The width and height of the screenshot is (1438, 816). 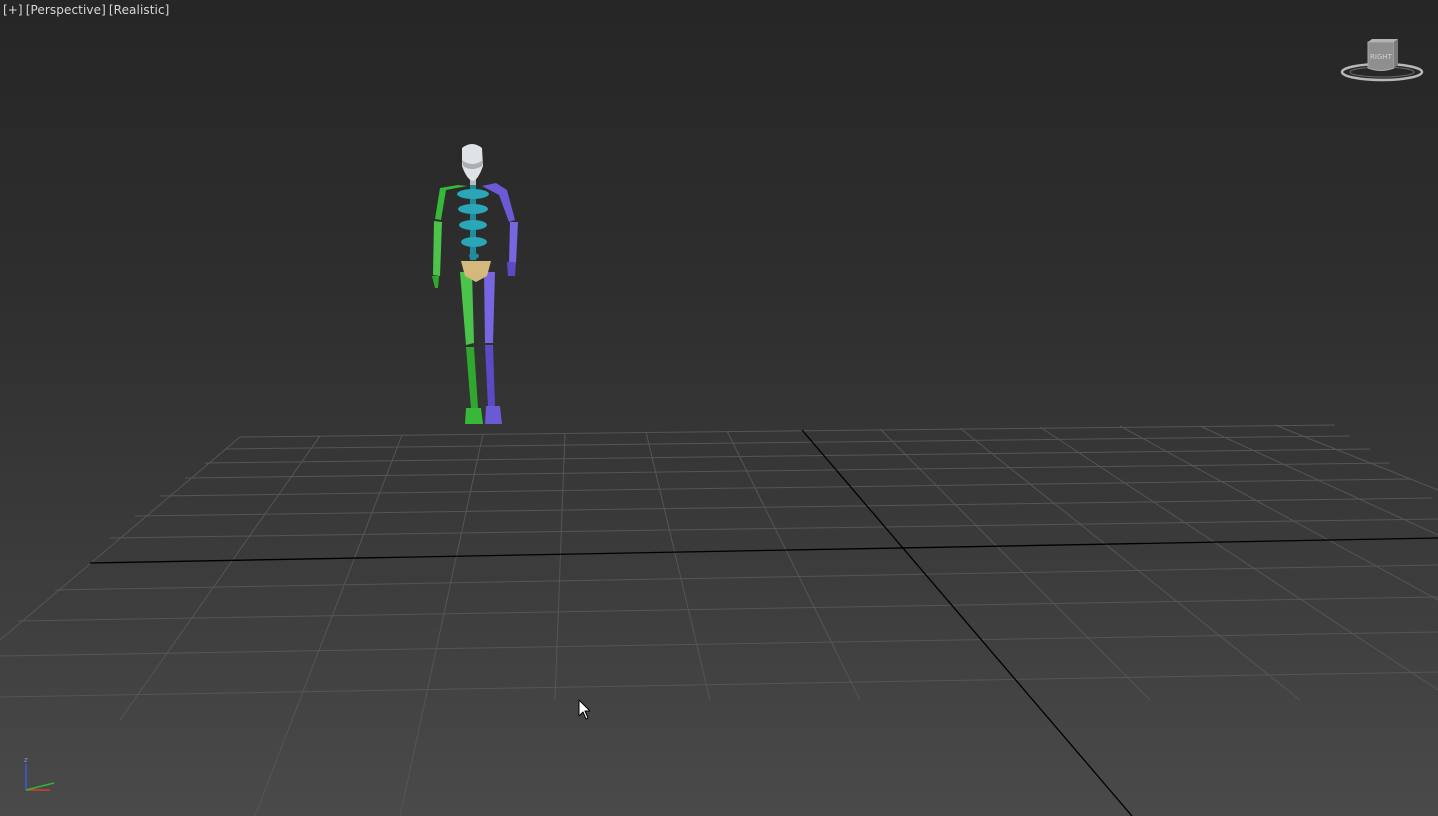 I want to click on biped-head, so click(x=472, y=162).